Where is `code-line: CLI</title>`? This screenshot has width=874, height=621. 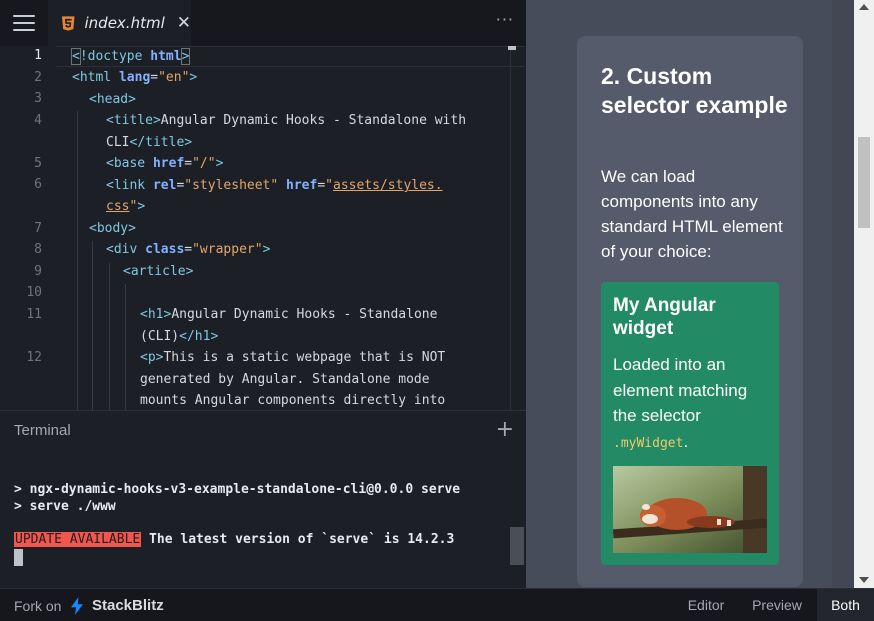 code-line: CLI</title> is located at coordinates (149, 142).